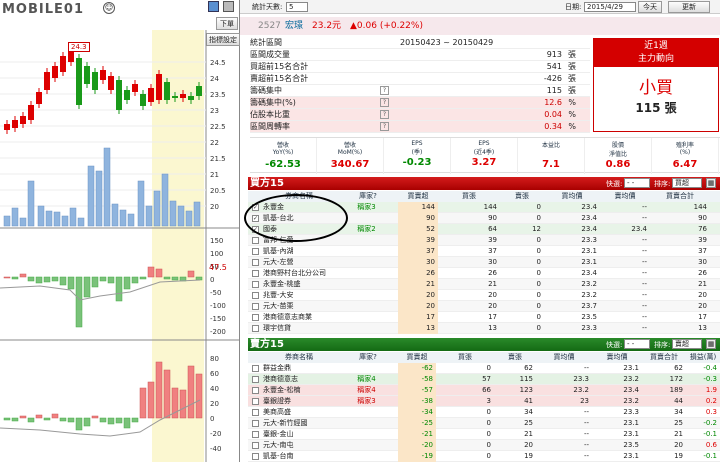  I want to click on sell-cell-total: 62, so click(678, 368).